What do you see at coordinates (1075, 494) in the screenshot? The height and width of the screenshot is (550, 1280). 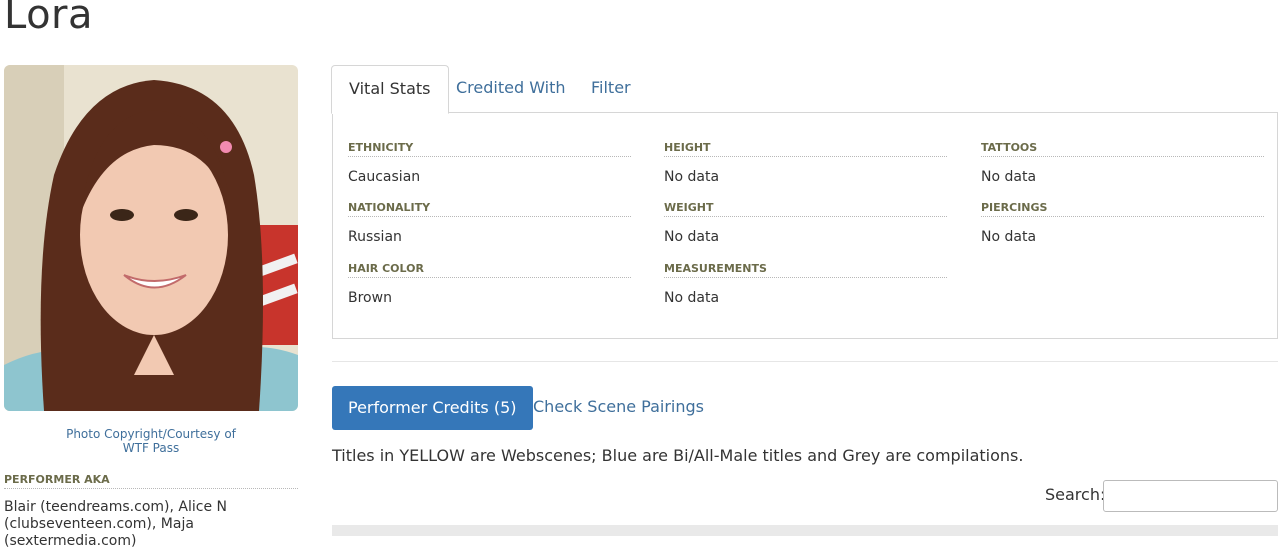 I see `search-label: Search:` at bounding box center [1075, 494].